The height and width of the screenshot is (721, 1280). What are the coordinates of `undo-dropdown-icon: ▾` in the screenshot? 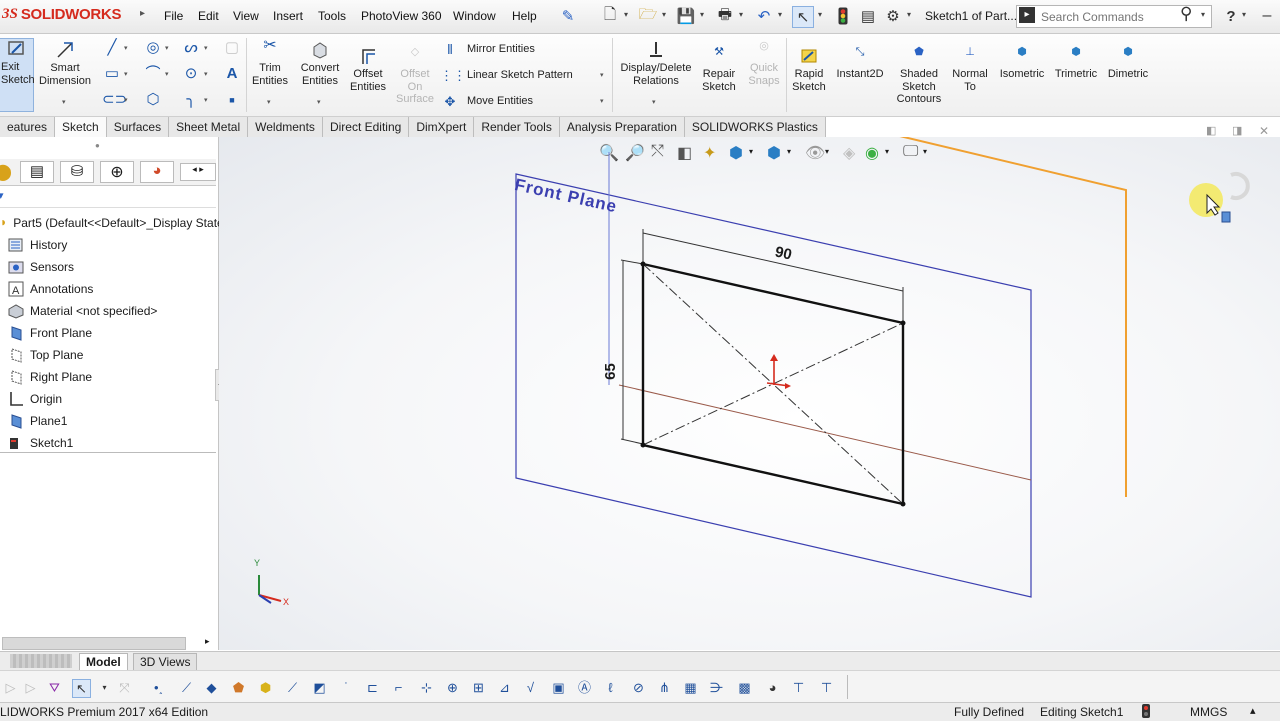 It's located at (780, 14).